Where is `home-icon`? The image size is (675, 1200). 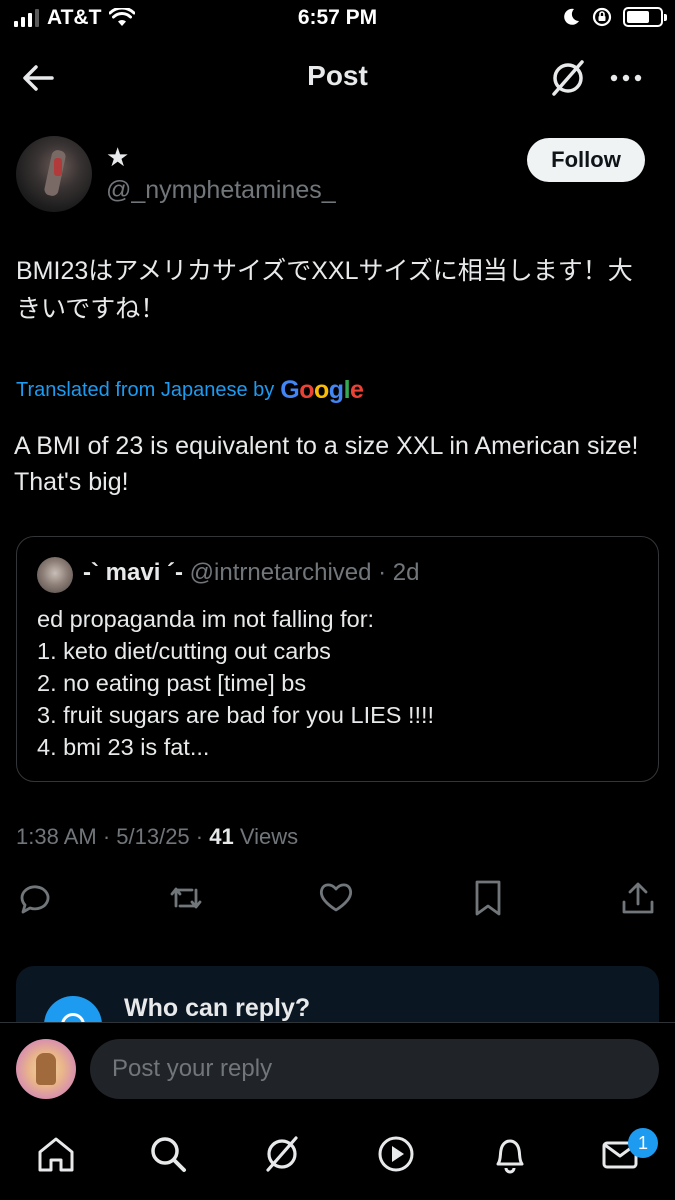
home-icon is located at coordinates (56, 1154).